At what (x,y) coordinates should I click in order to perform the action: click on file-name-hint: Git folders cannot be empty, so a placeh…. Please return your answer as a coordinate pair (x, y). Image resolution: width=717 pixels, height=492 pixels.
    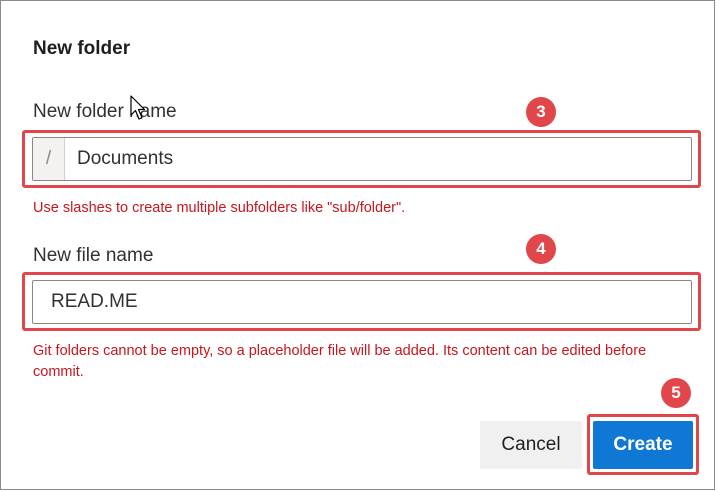
    Looking at the image, I should click on (340, 361).